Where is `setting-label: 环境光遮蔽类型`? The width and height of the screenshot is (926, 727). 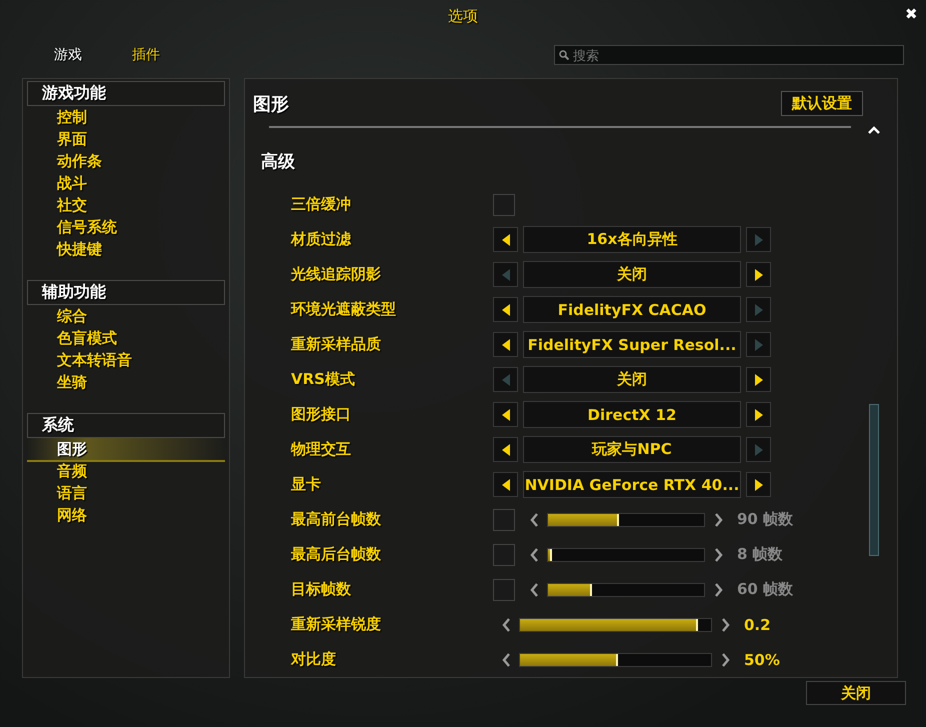 setting-label: 环境光遮蔽类型 is located at coordinates (343, 309).